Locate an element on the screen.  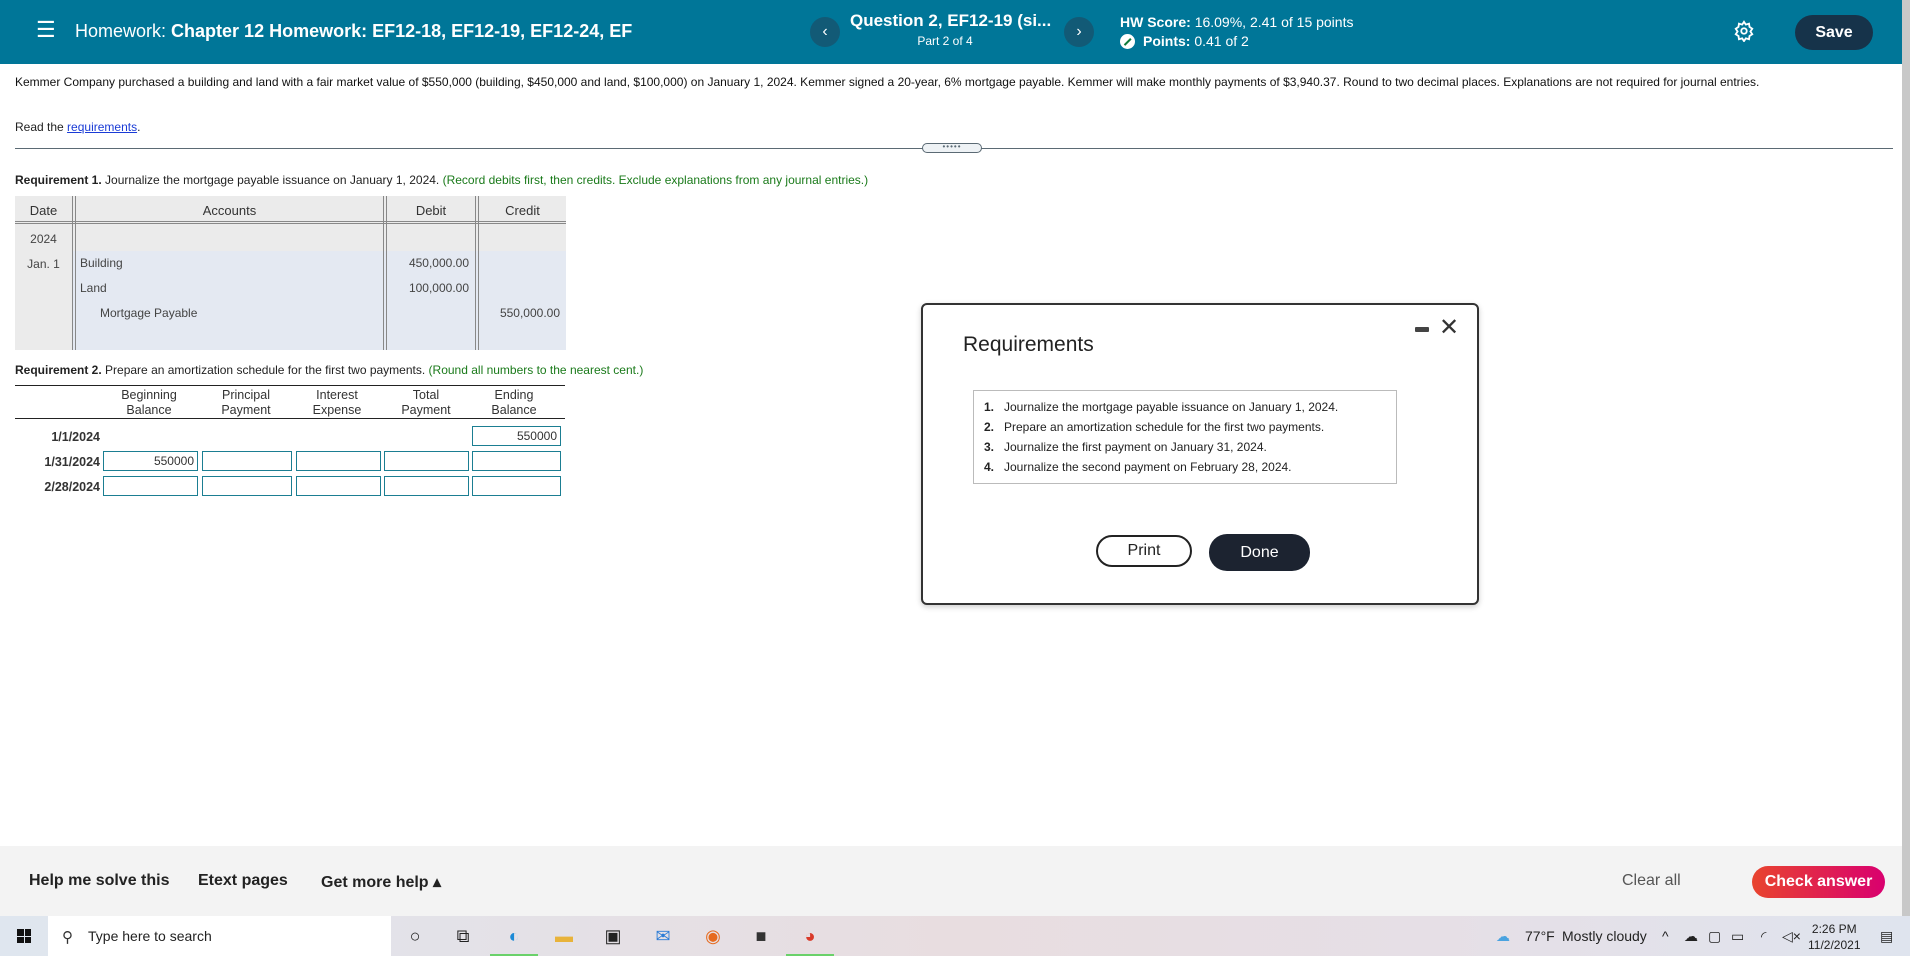
header-line: Balance is located at coordinates (149, 410).